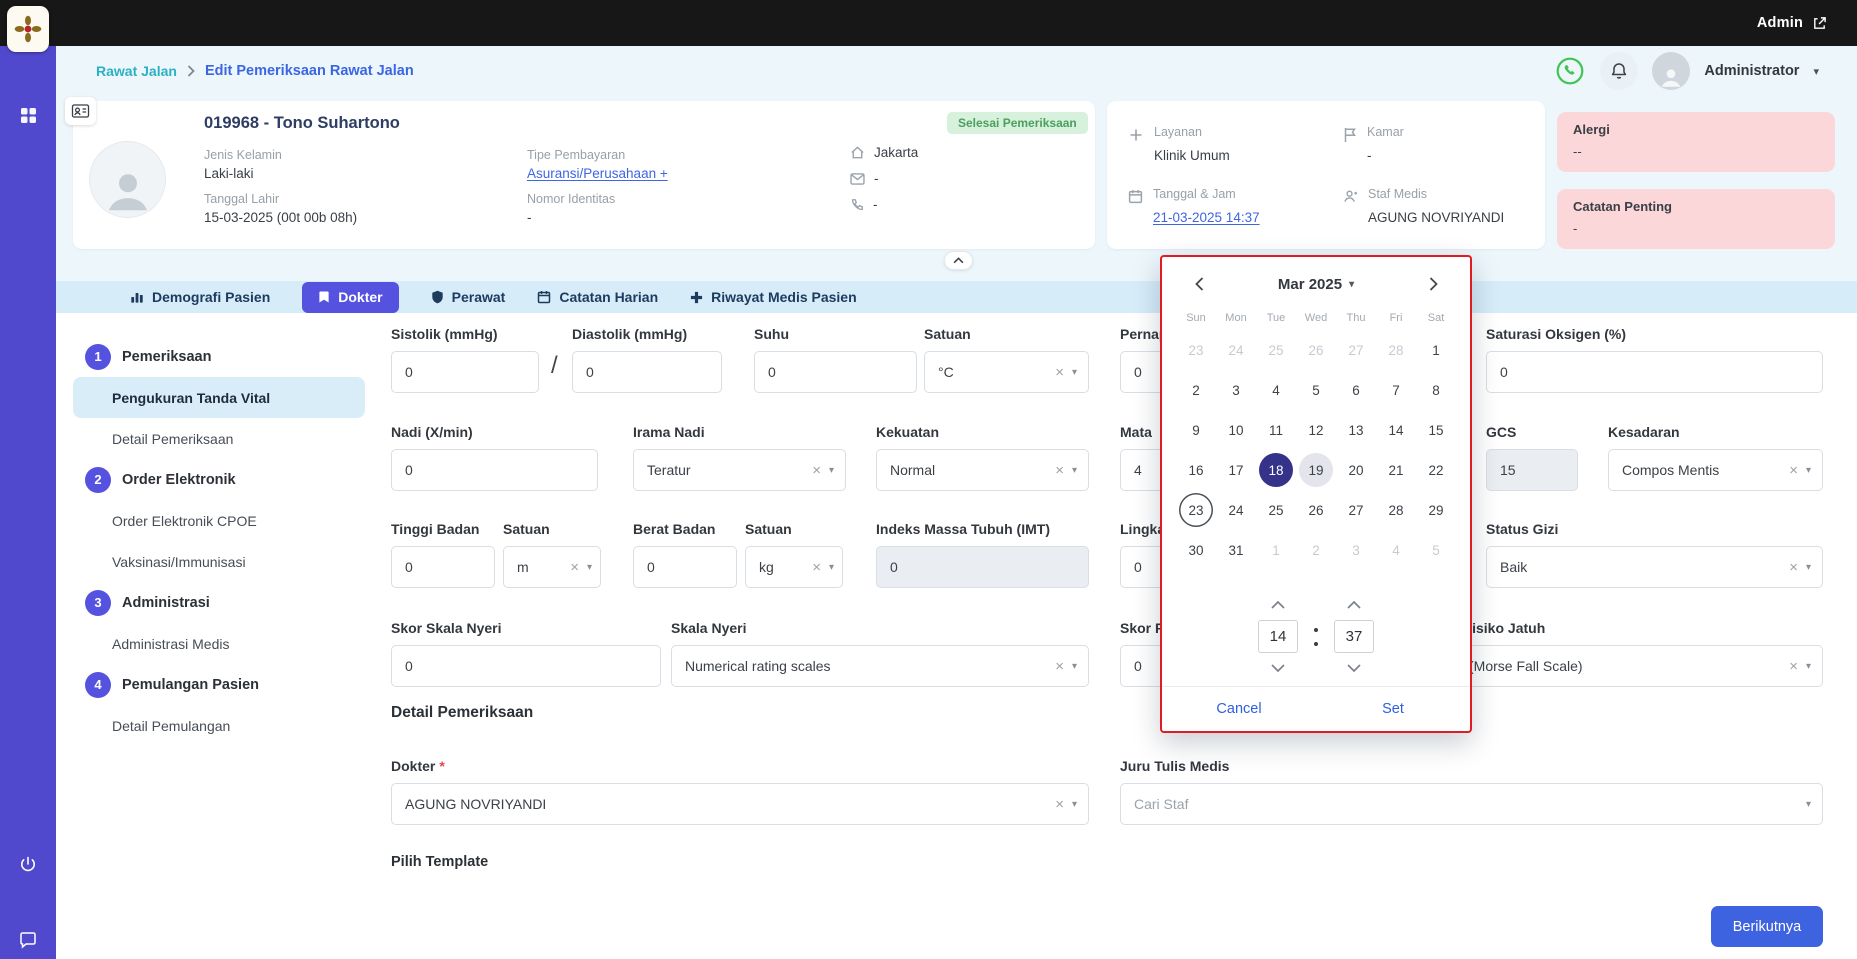 This screenshot has height=959, width=1857. Describe the element at coordinates (1236, 550) in the screenshot. I see `calendar-day: 31` at that location.